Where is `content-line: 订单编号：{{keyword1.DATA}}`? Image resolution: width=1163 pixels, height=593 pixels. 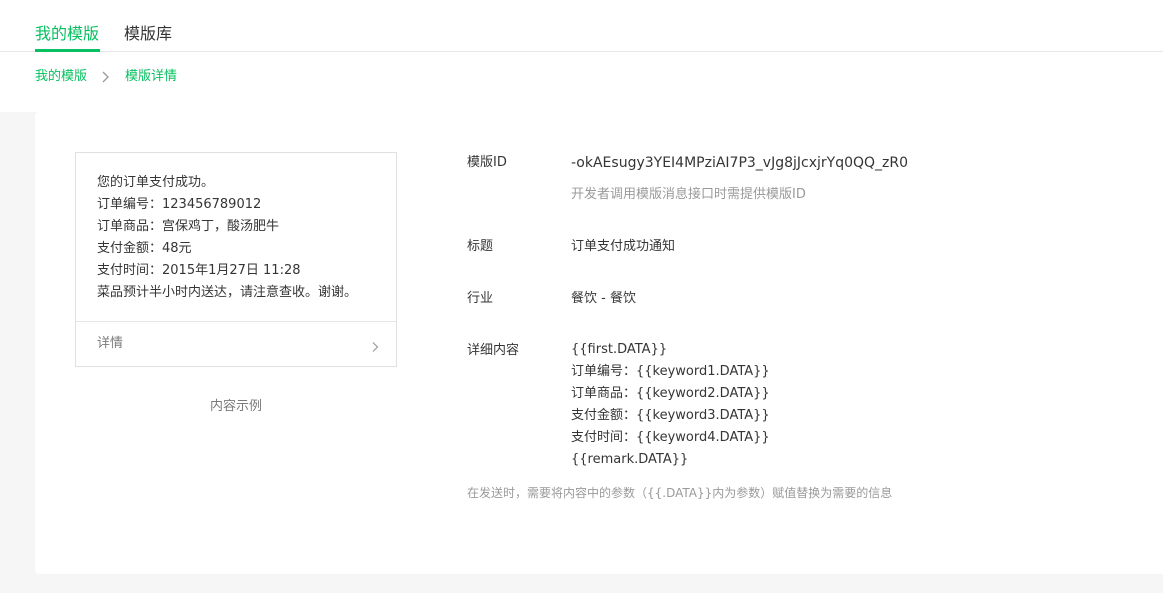 content-line: 订单编号：{{keyword1.DATA}} is located at coordinates (670, 371).